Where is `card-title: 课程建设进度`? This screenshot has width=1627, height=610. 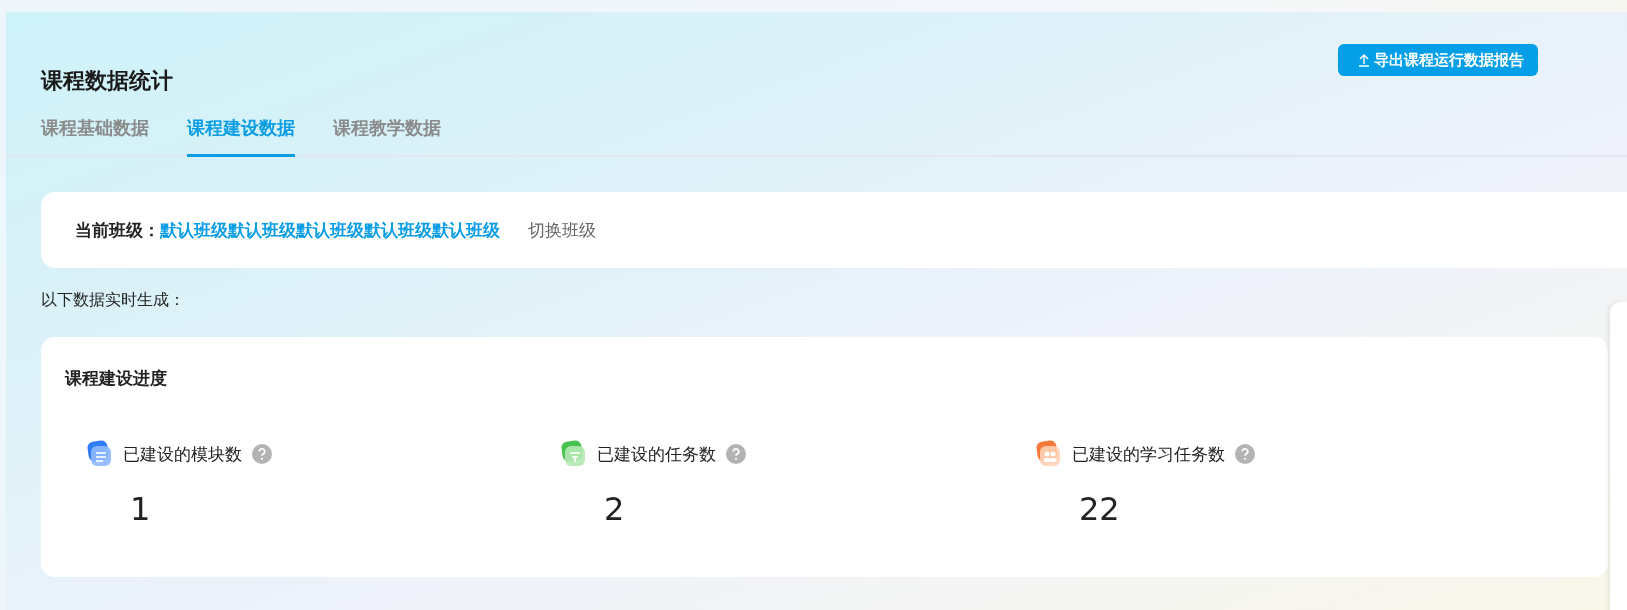
card-title: 课程建设进度 is located at coordinates (116, 378).